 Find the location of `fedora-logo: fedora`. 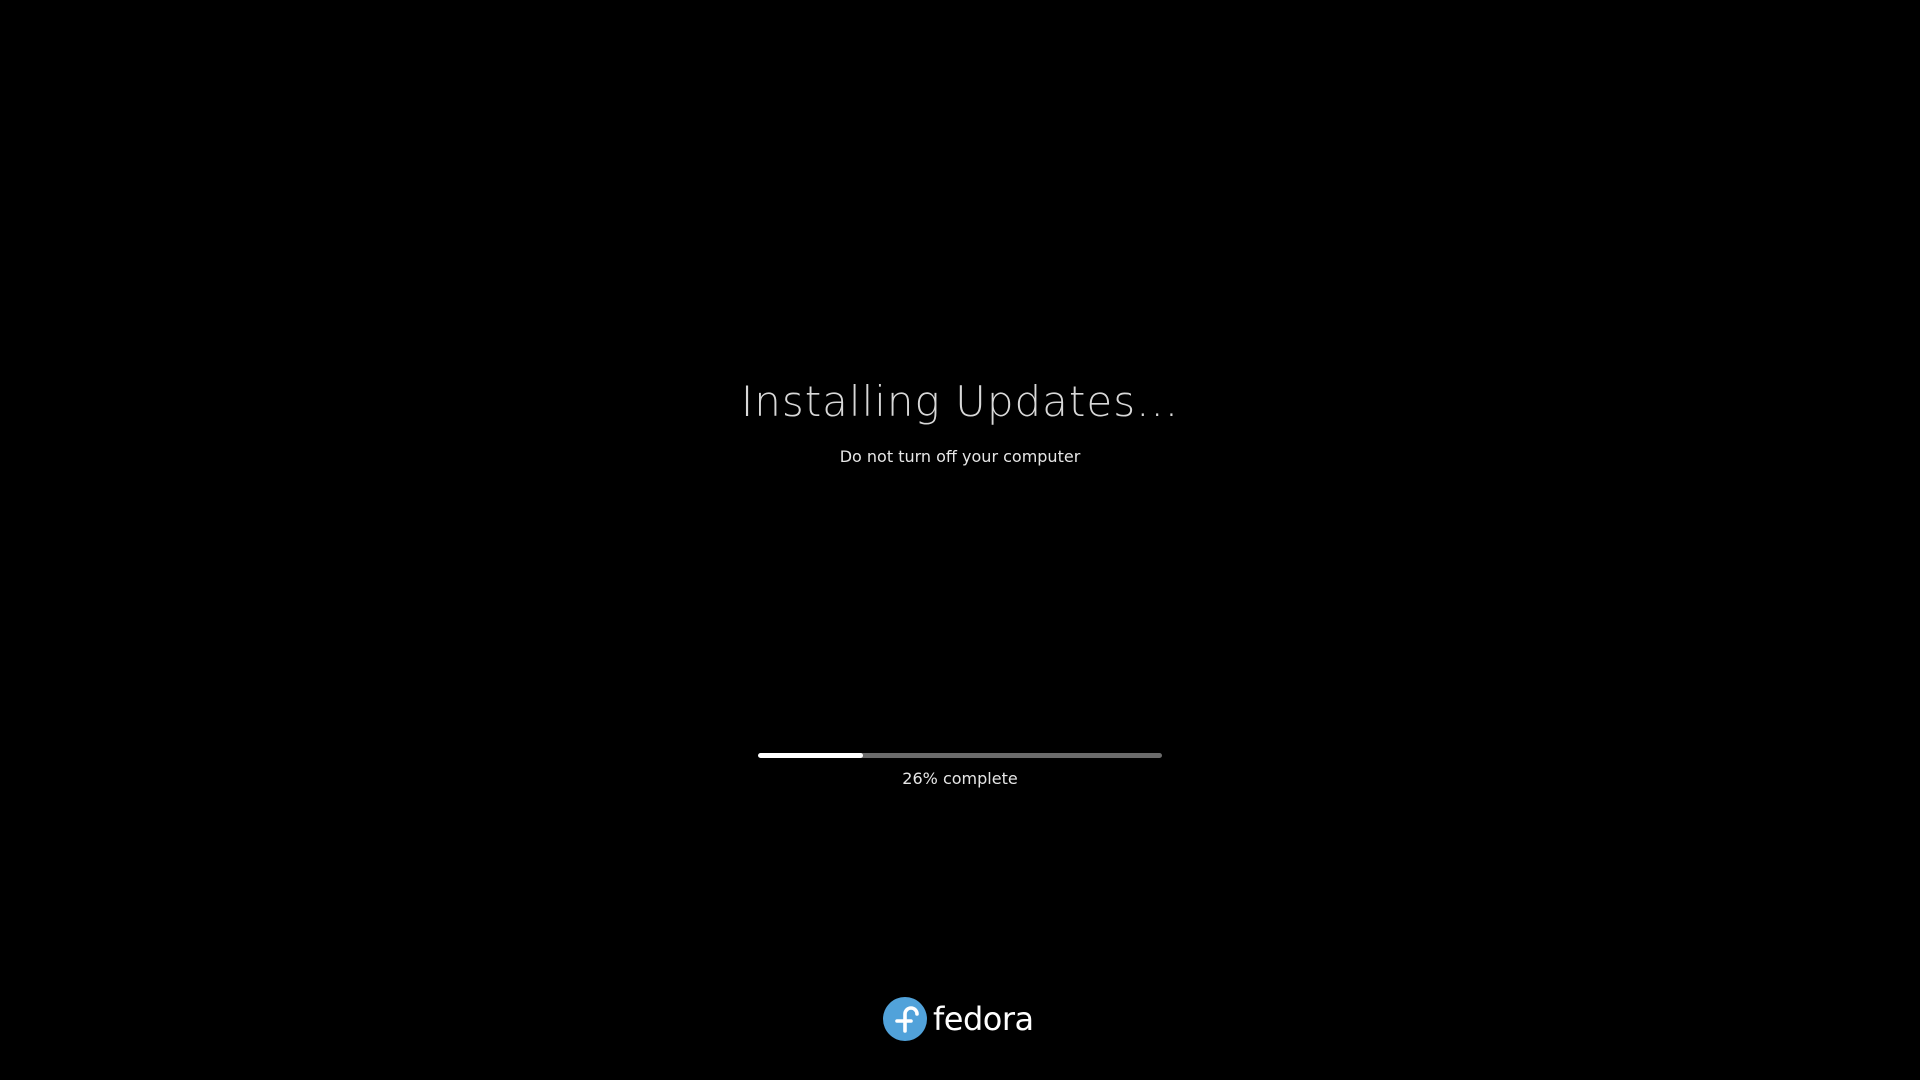

fedora-logo: fedora is located at coordinates (958, 1019).